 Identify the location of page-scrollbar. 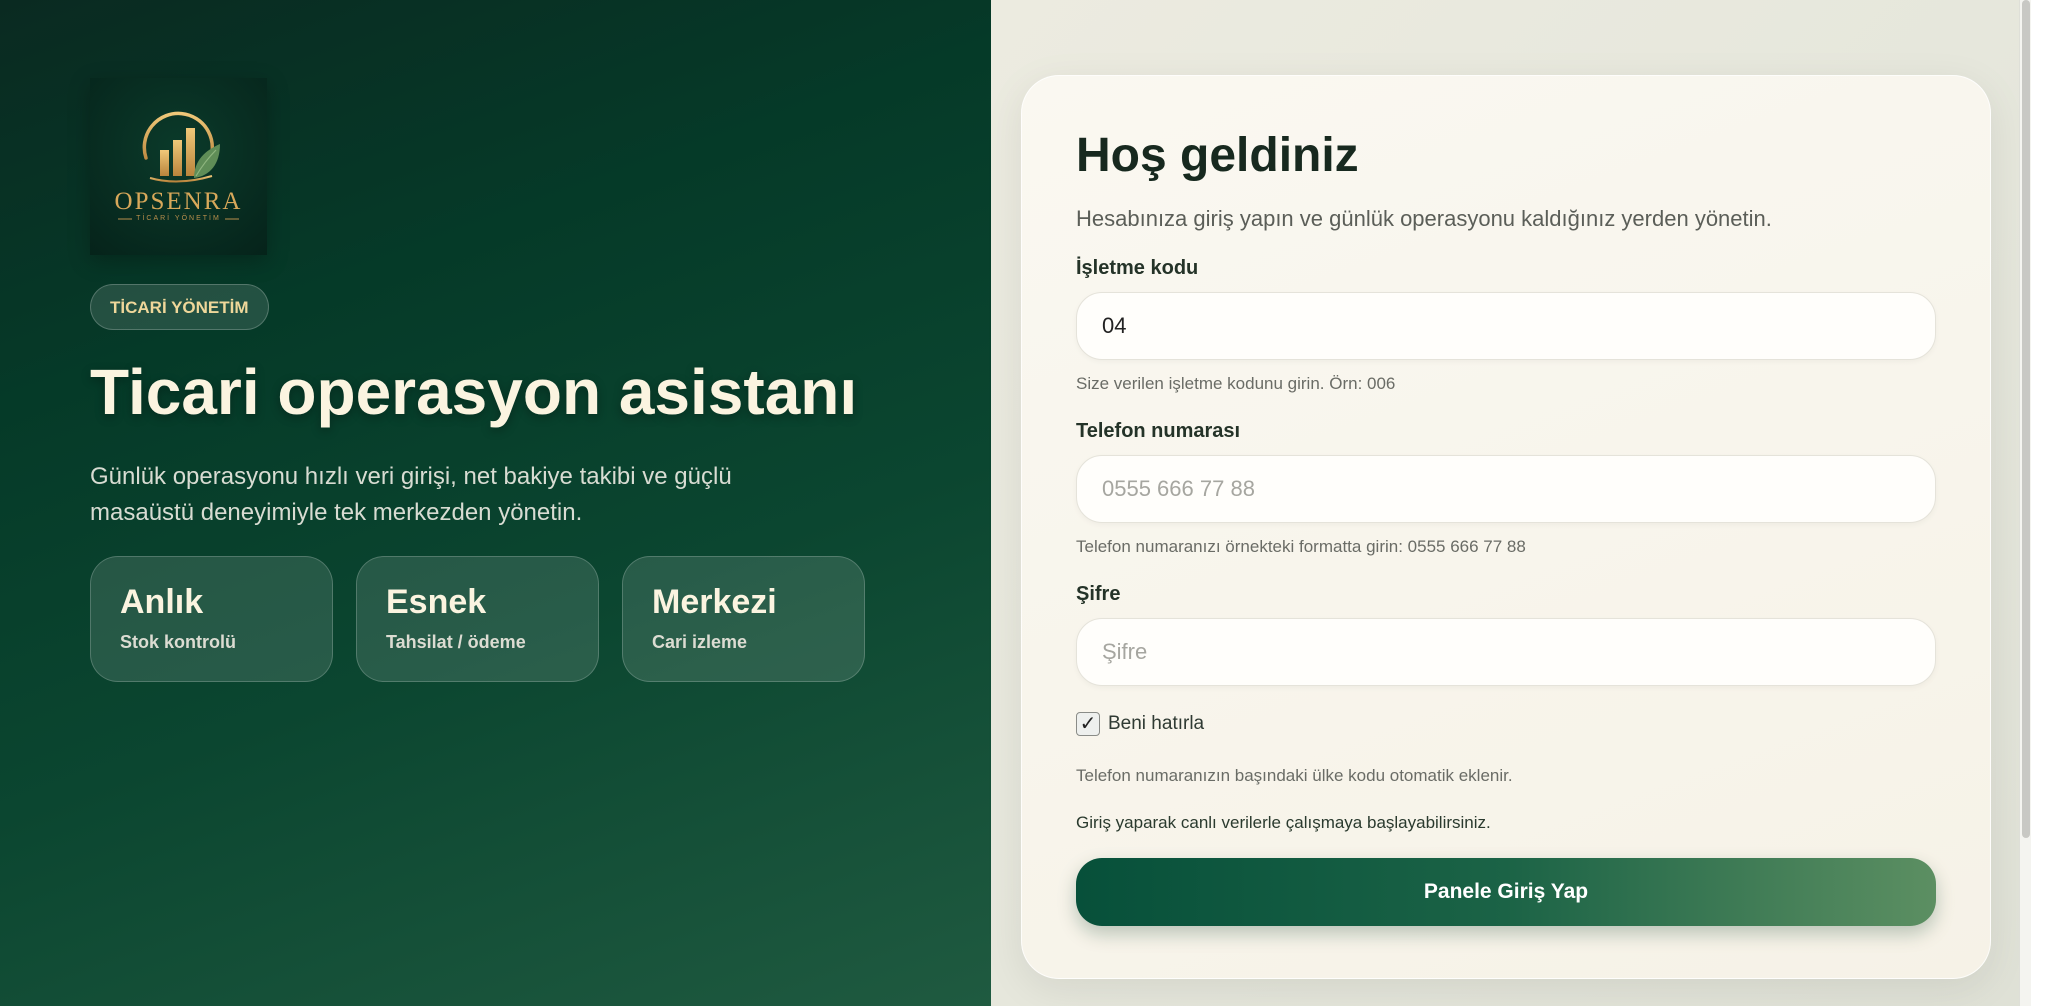
(2025, 503).